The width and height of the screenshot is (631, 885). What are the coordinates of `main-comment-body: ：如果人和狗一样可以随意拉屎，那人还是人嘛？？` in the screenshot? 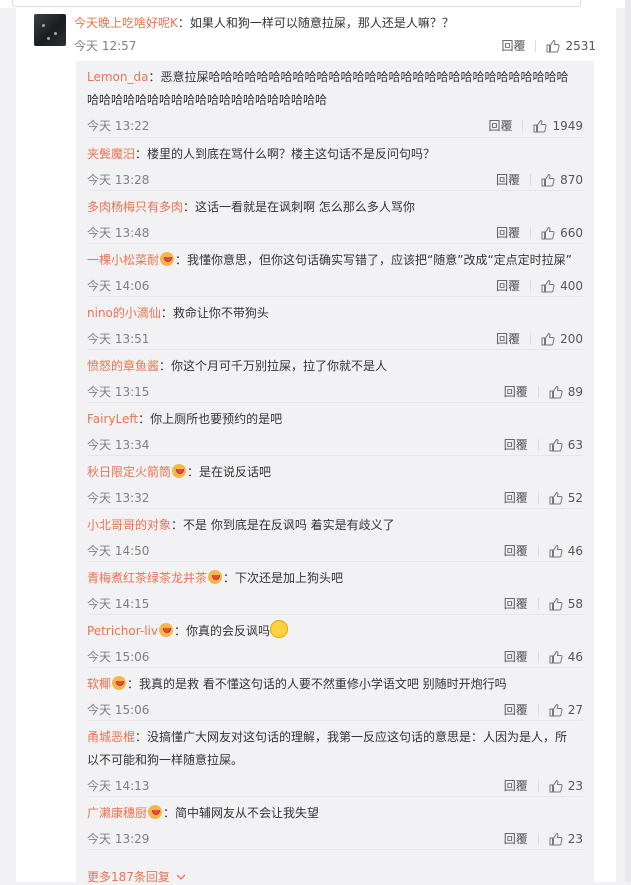 It's located at (315, 23).